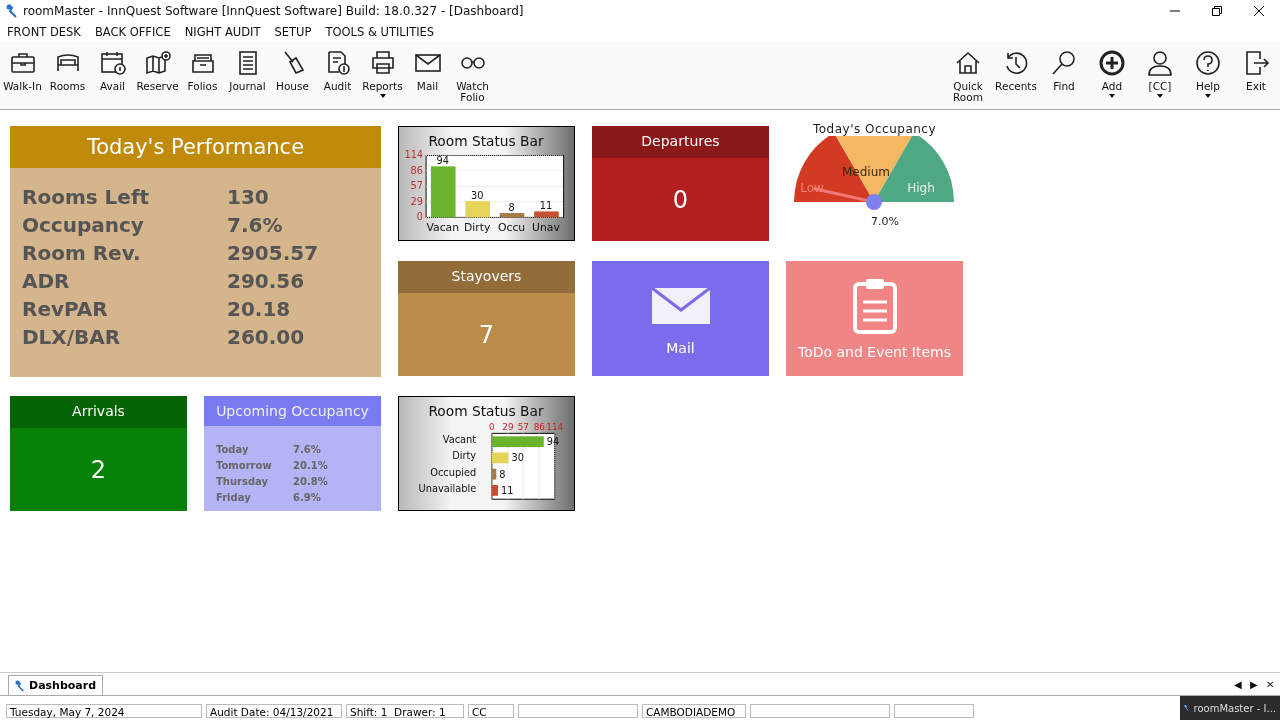  I want to click on gauge-reading: 7.0%, so click(885, 221).